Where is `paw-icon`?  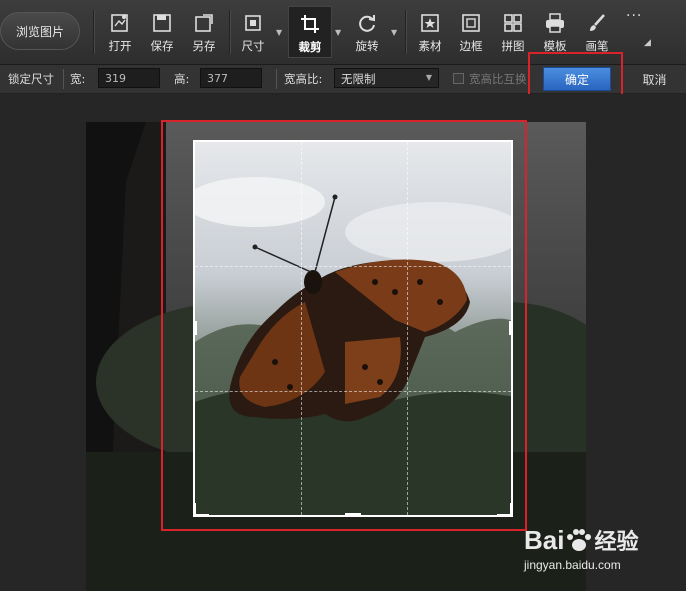
paw-icon is located at coordinates (579, 540).